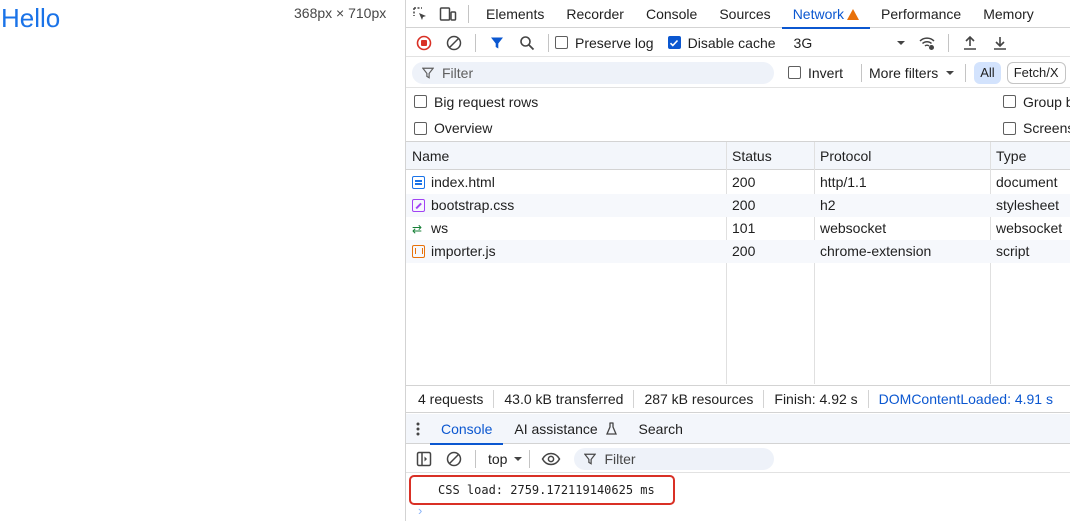 The width and height of the screenshot is (1070, 521). Describe the element at coordinates (902, 156) in the screenshot. I see `column-header-protocol: Protocol` at that location.